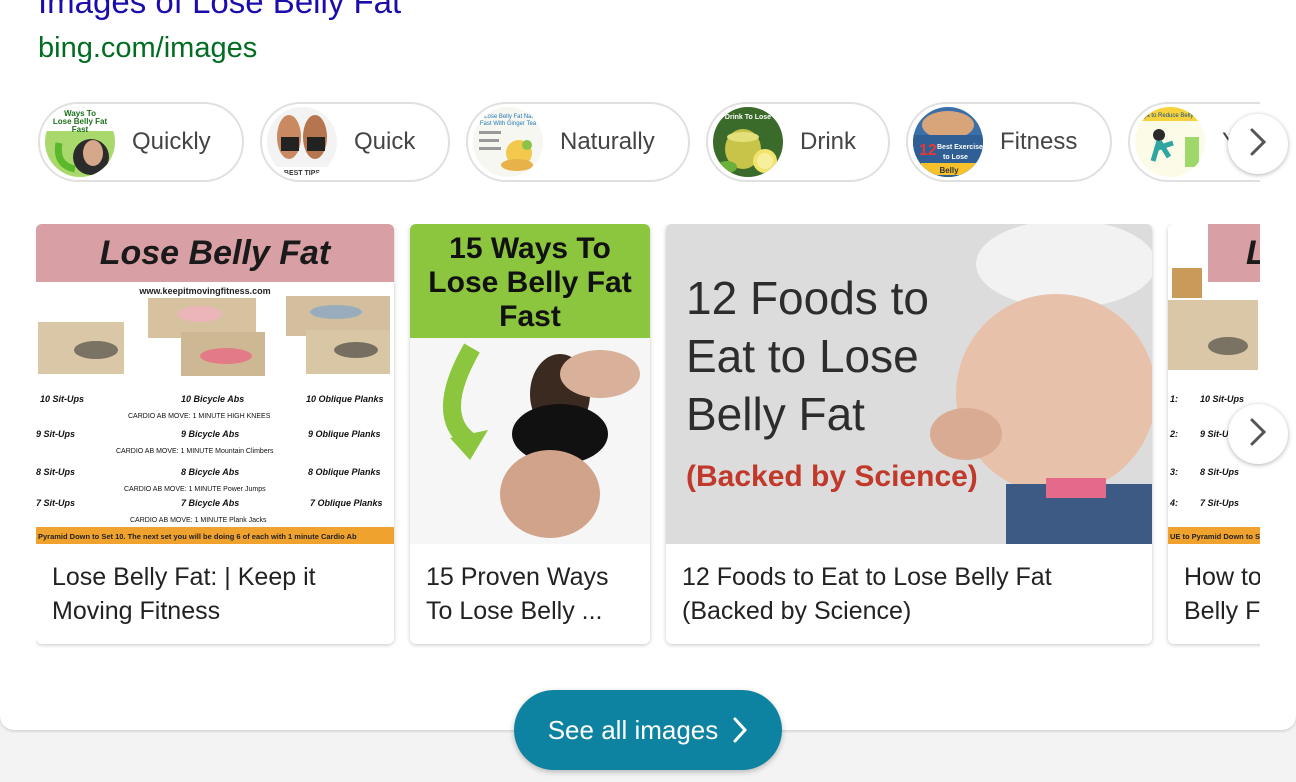  What do you see at coordinates (62, 399) in the screenshot?
I see `thumb-row-a: 10 Sit-Ups` at bounding box center [62, 399].